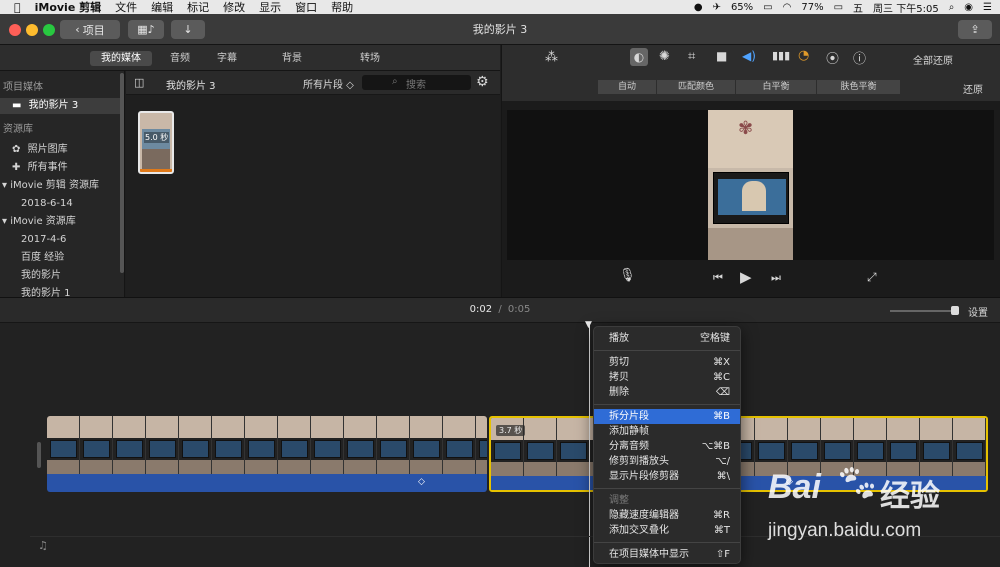 The image size is (1000, 567). Describe the element at coordinates (60, 258) in the screenshot. I see `sidebar-item-event: 百度 经验` at that location.